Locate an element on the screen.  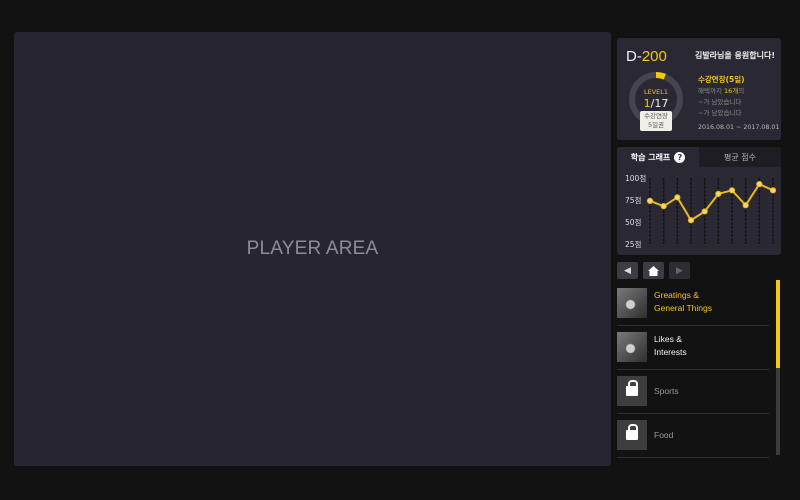
next-icon: ▶ is located at coordinates (679, 270).